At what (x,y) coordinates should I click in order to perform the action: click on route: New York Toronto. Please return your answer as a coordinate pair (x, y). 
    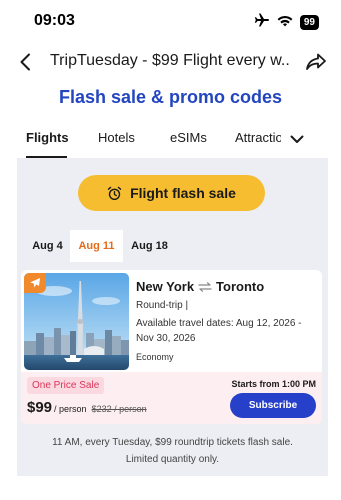
    Looking at the image, I should click on (200, 286).